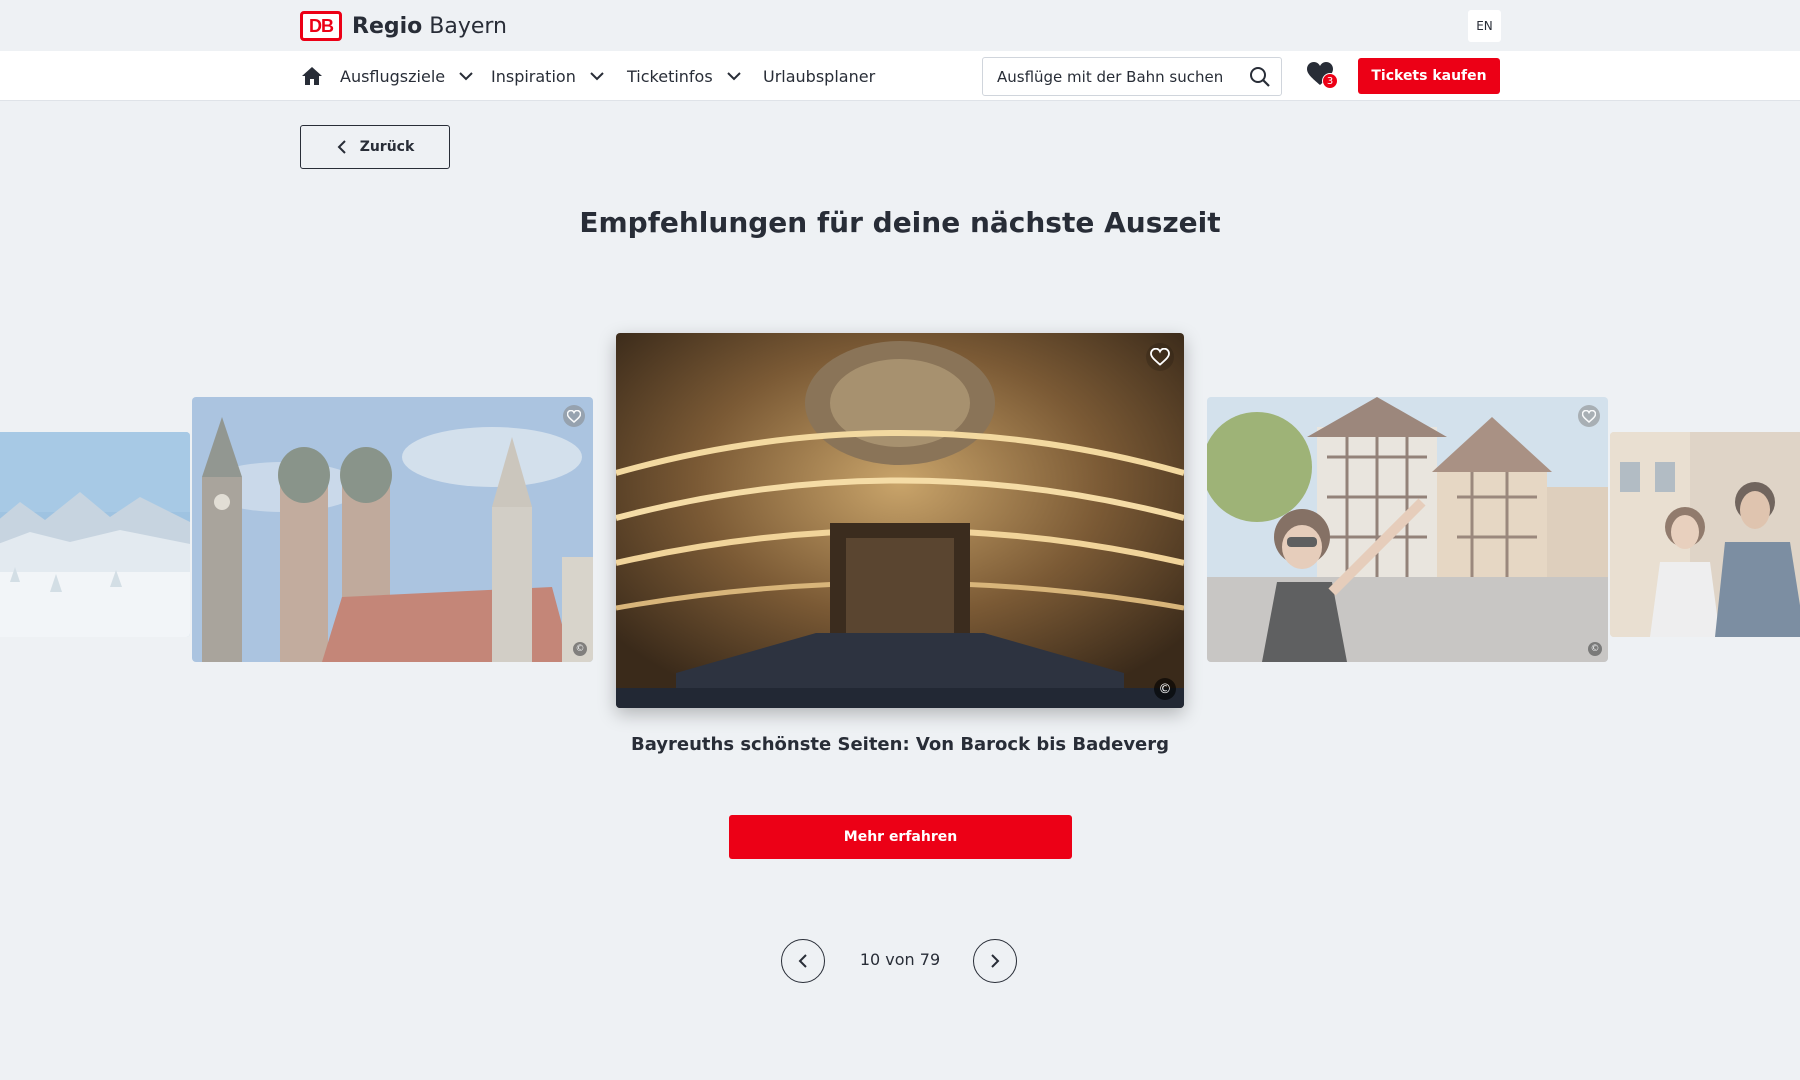  I want to click on nav-item-urlaubsplaner: Urlaubsplaner, so click(819, 76).